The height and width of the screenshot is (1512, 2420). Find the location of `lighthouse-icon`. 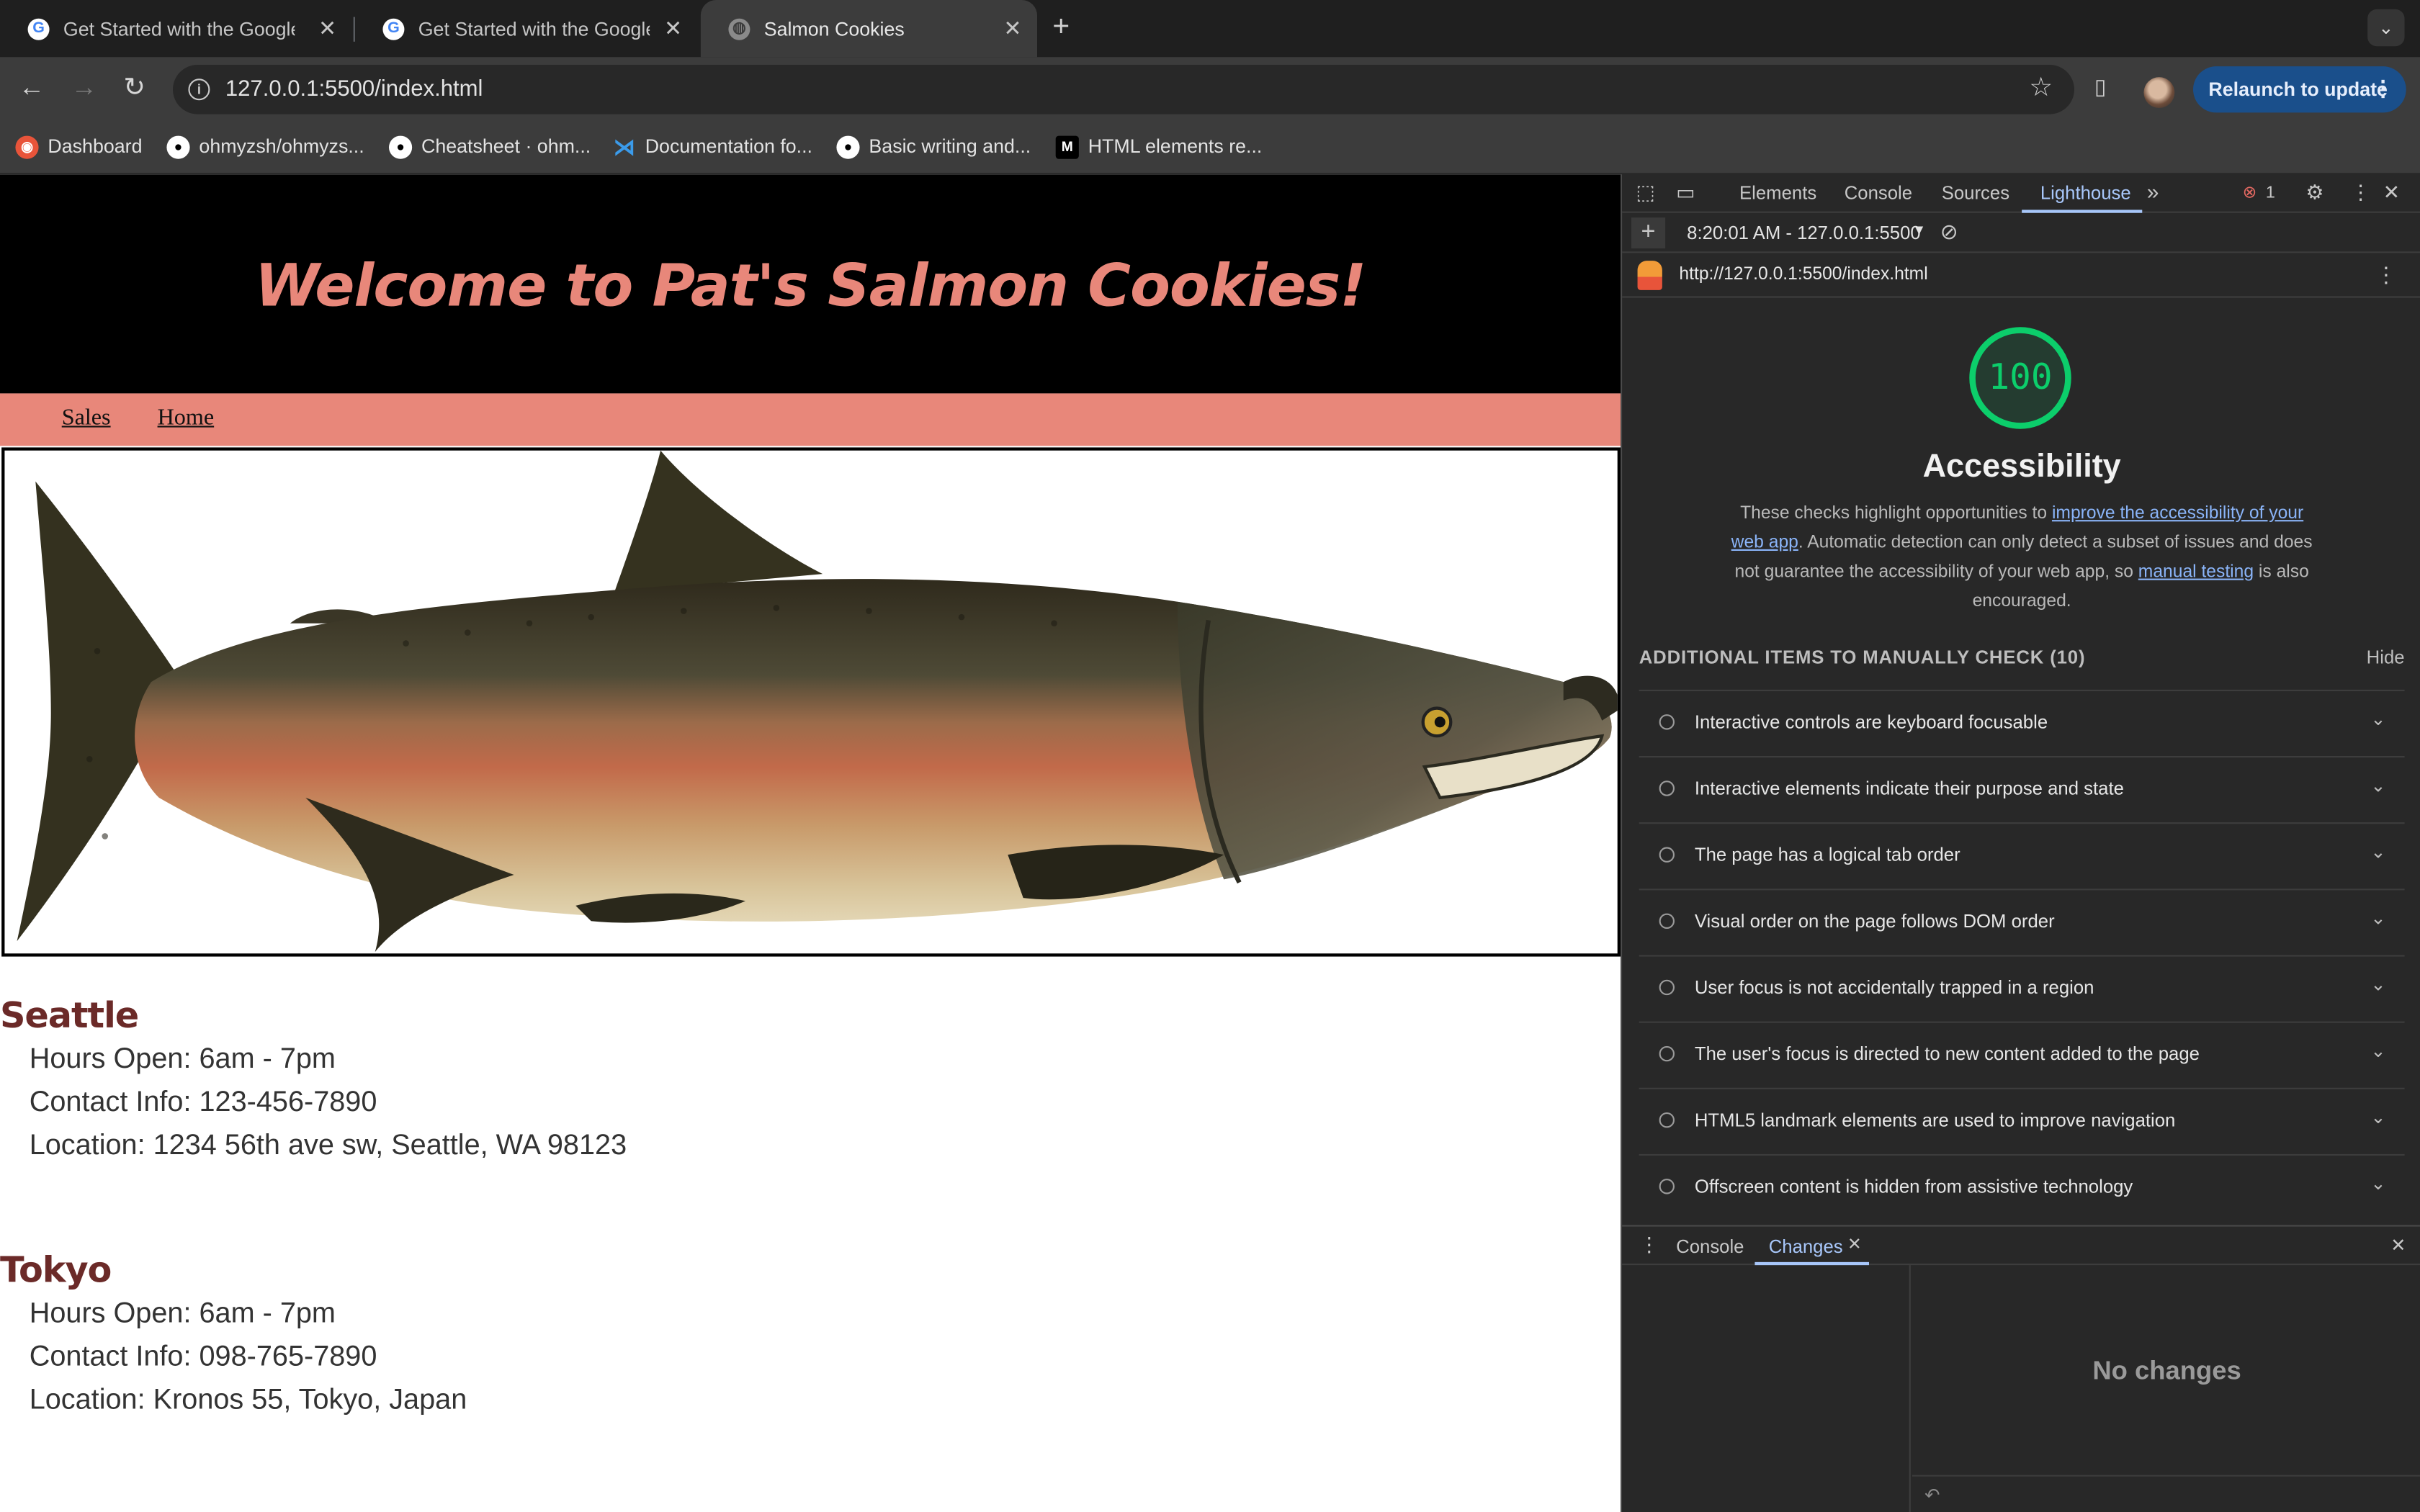

lighthouse-icon is located at coordinates (1649, 275).